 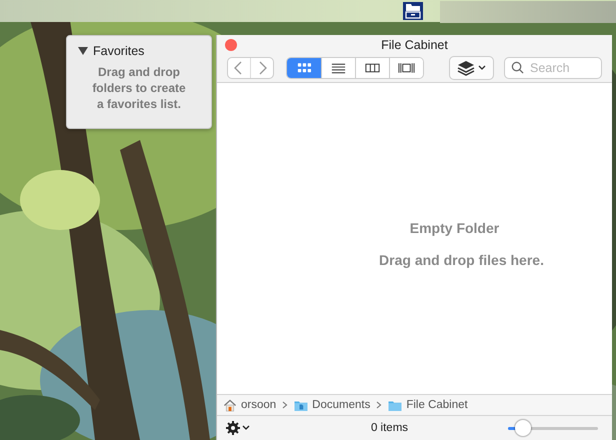 What do you see at coordinates (390, 428) in the screenshot?
I see `item-count: 0 items` at bounding box center [390, 428].